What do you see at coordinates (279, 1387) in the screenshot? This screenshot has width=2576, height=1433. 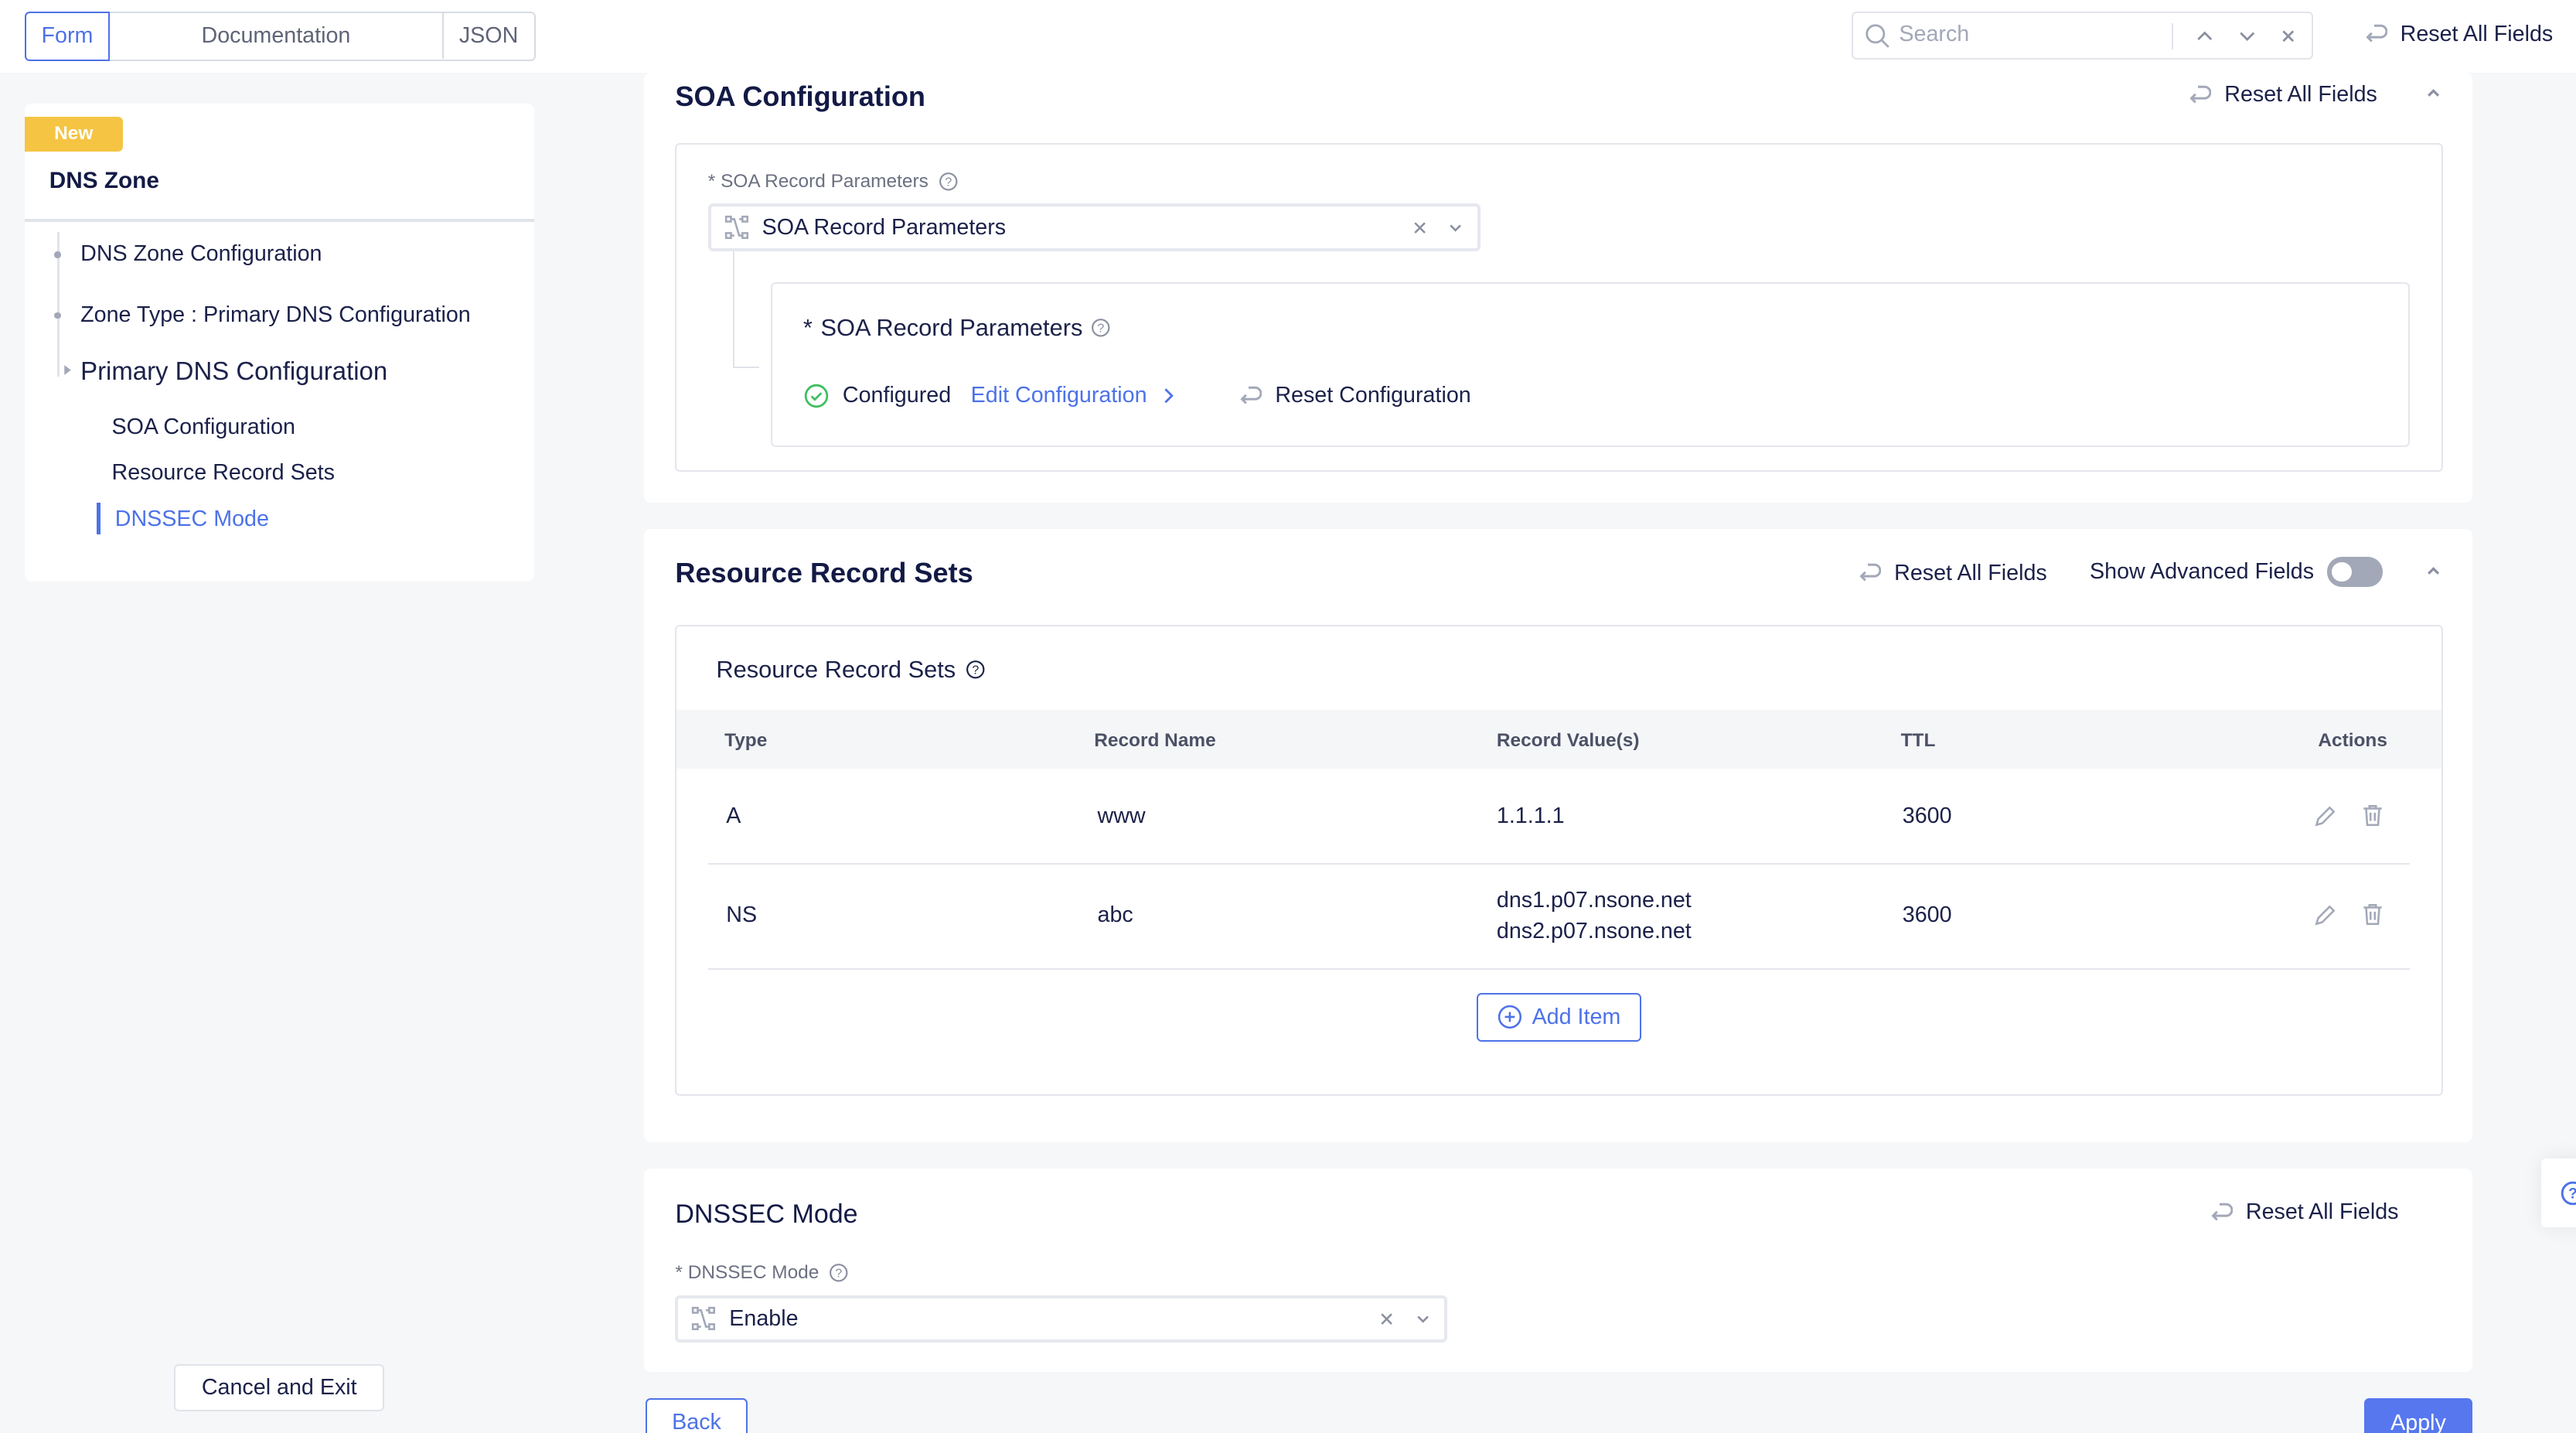 I see `cancel-and-exit-button: Cancel and Exit` at bounding box center [279, 1387].